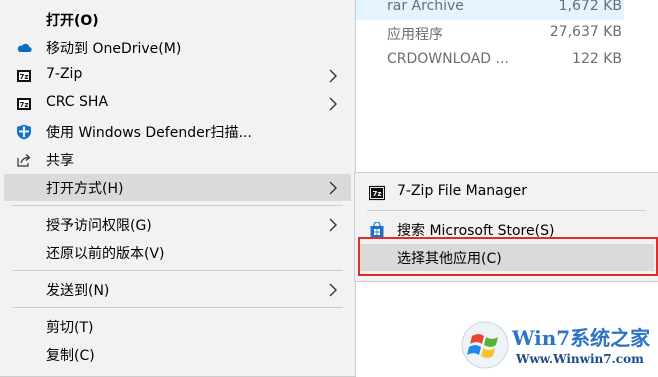  What do you see at coordinates (462, 191) in the screenshot?
I see `menu-item-label: 7-Zip File Manager` at bounding box center [462, 191].